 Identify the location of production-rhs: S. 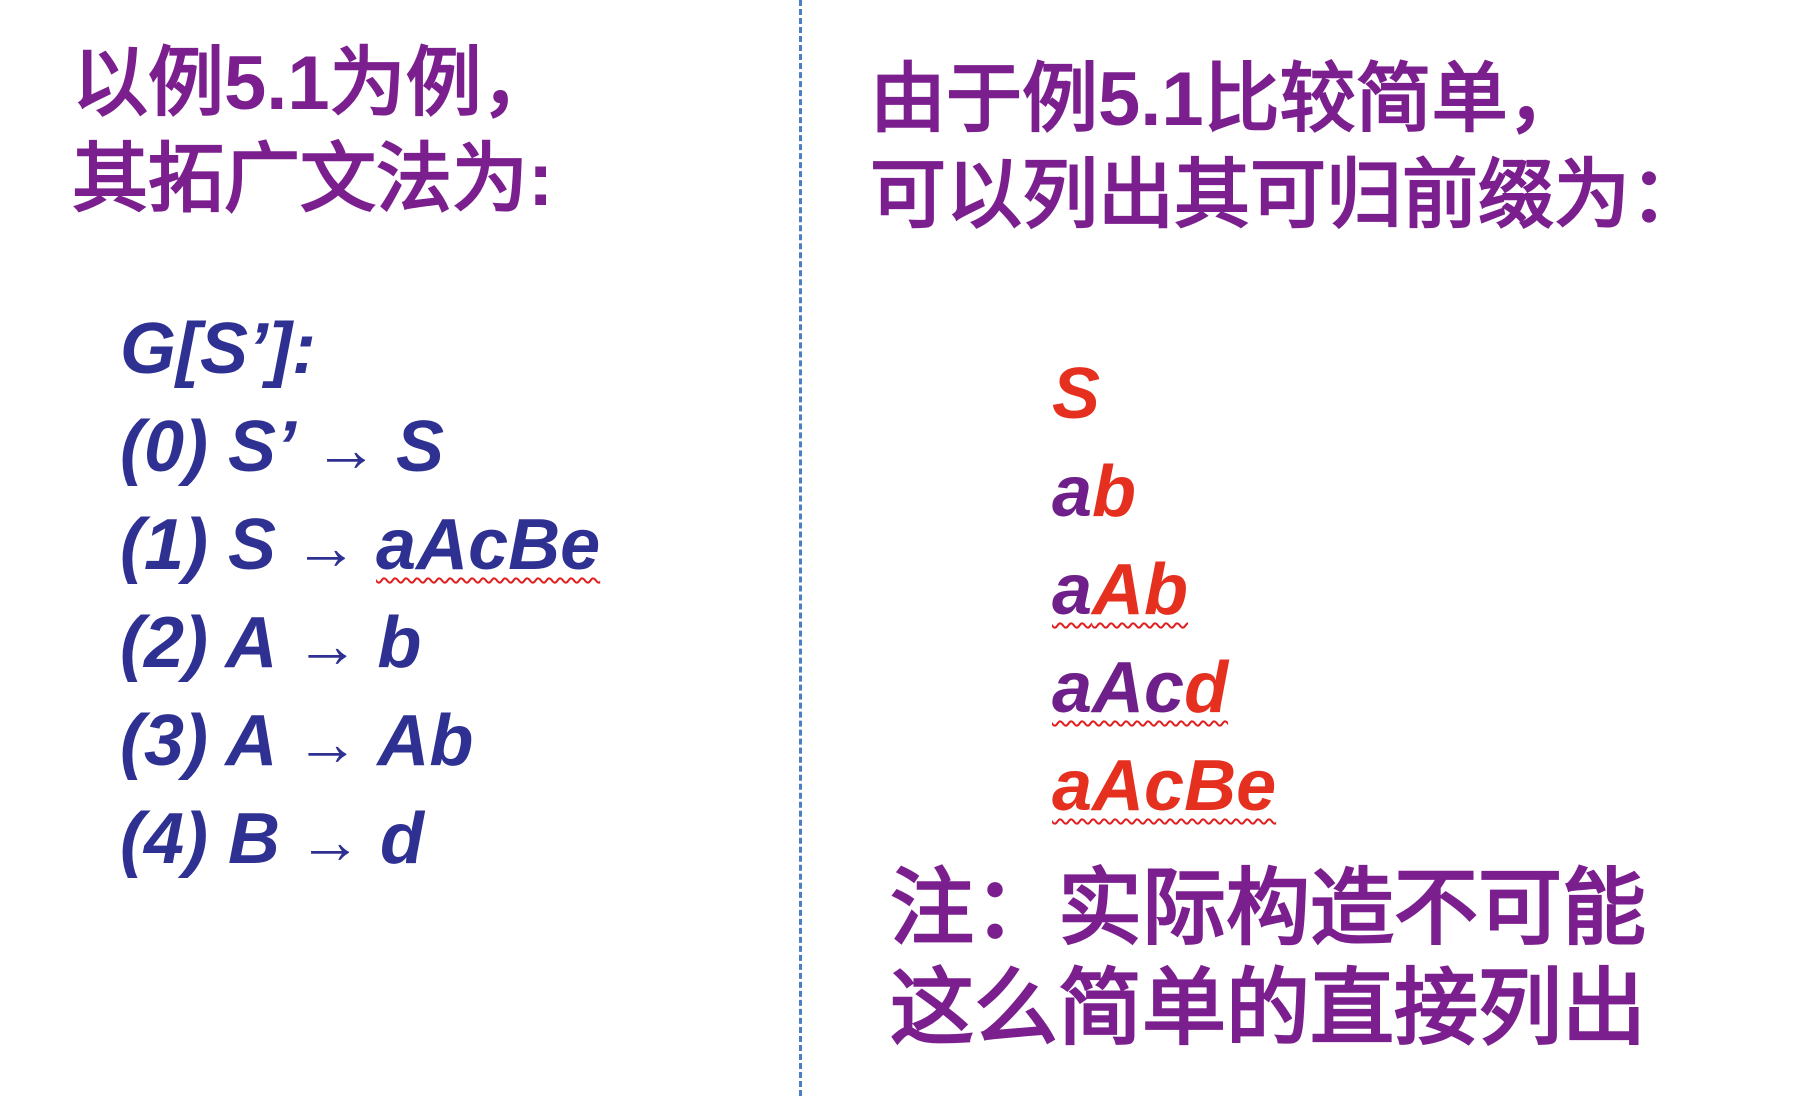
(420, 447).